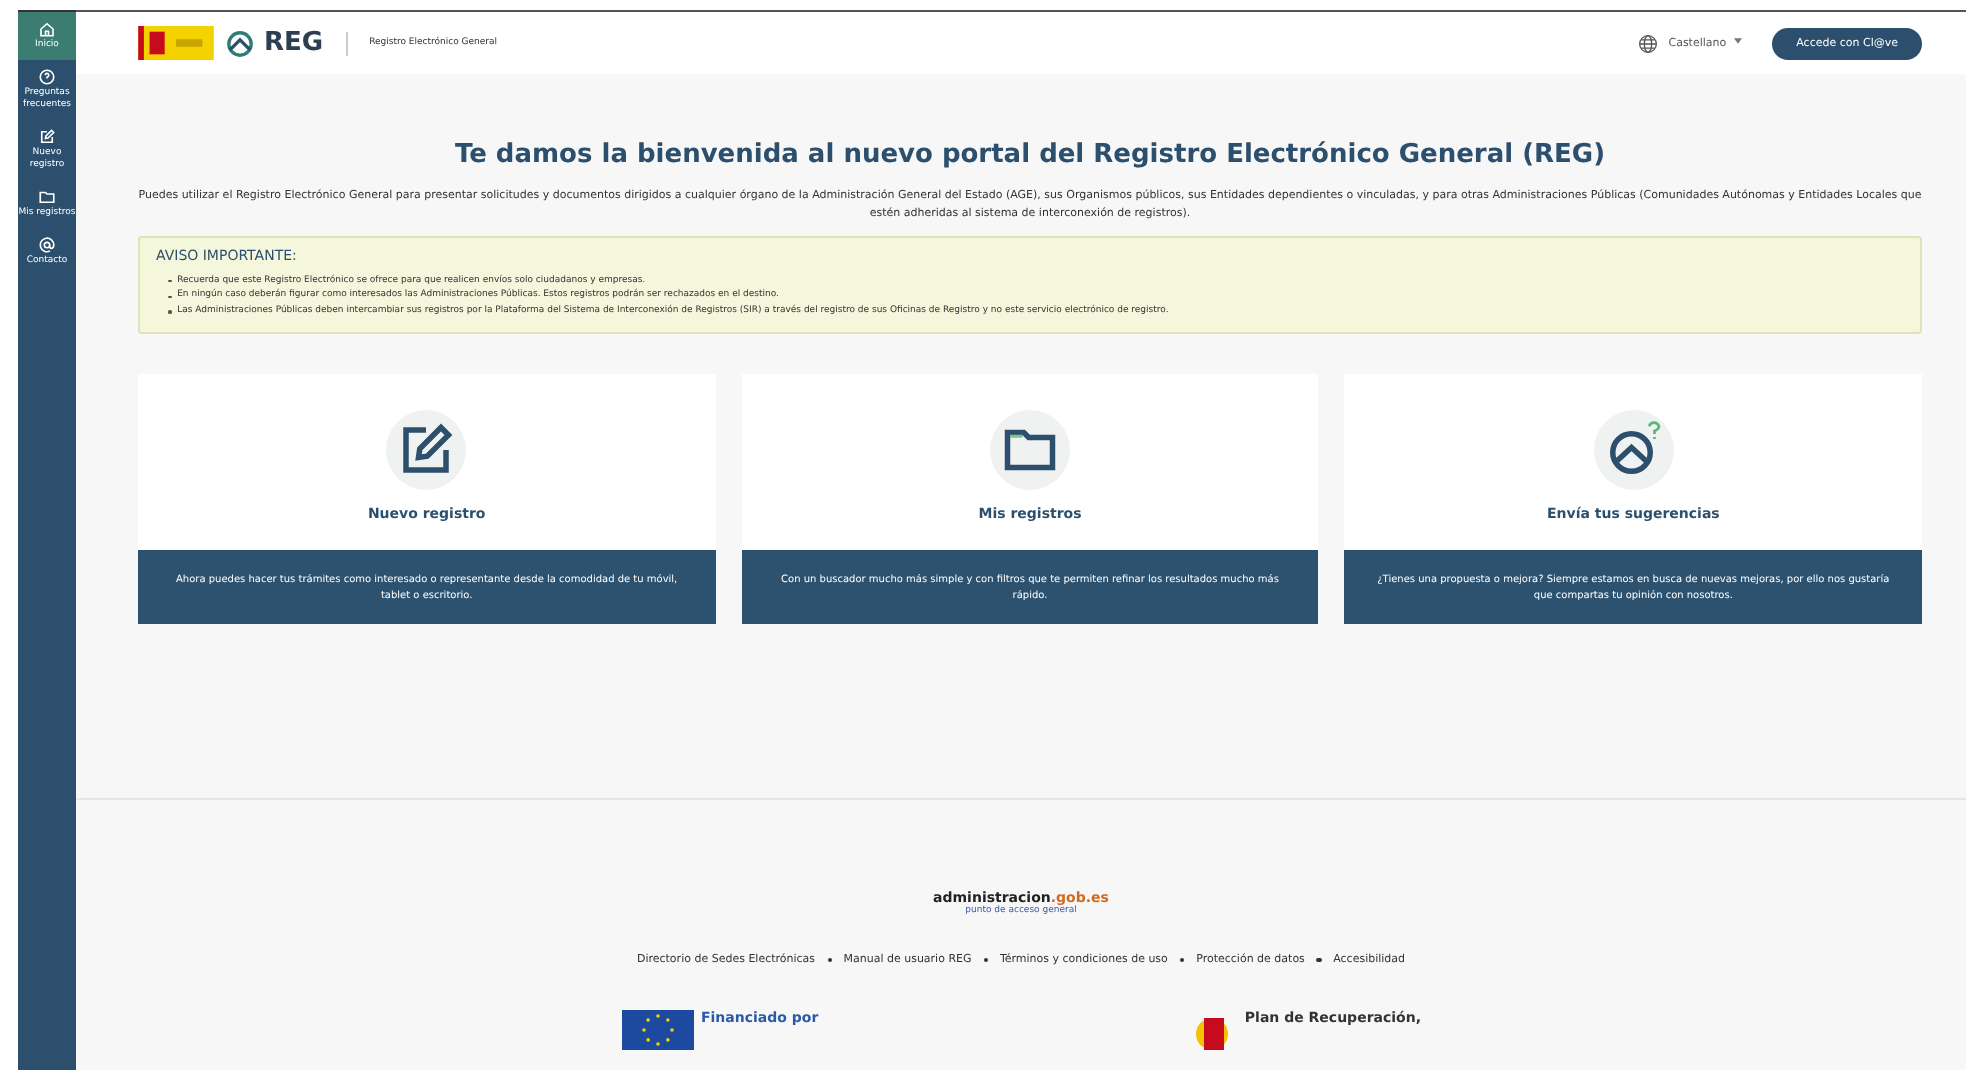 The image size is (1966, 1070). What do you see at coordinates (47, 137) in the screenshot?
I see `edit-icon` at bounding box center [47, 137].